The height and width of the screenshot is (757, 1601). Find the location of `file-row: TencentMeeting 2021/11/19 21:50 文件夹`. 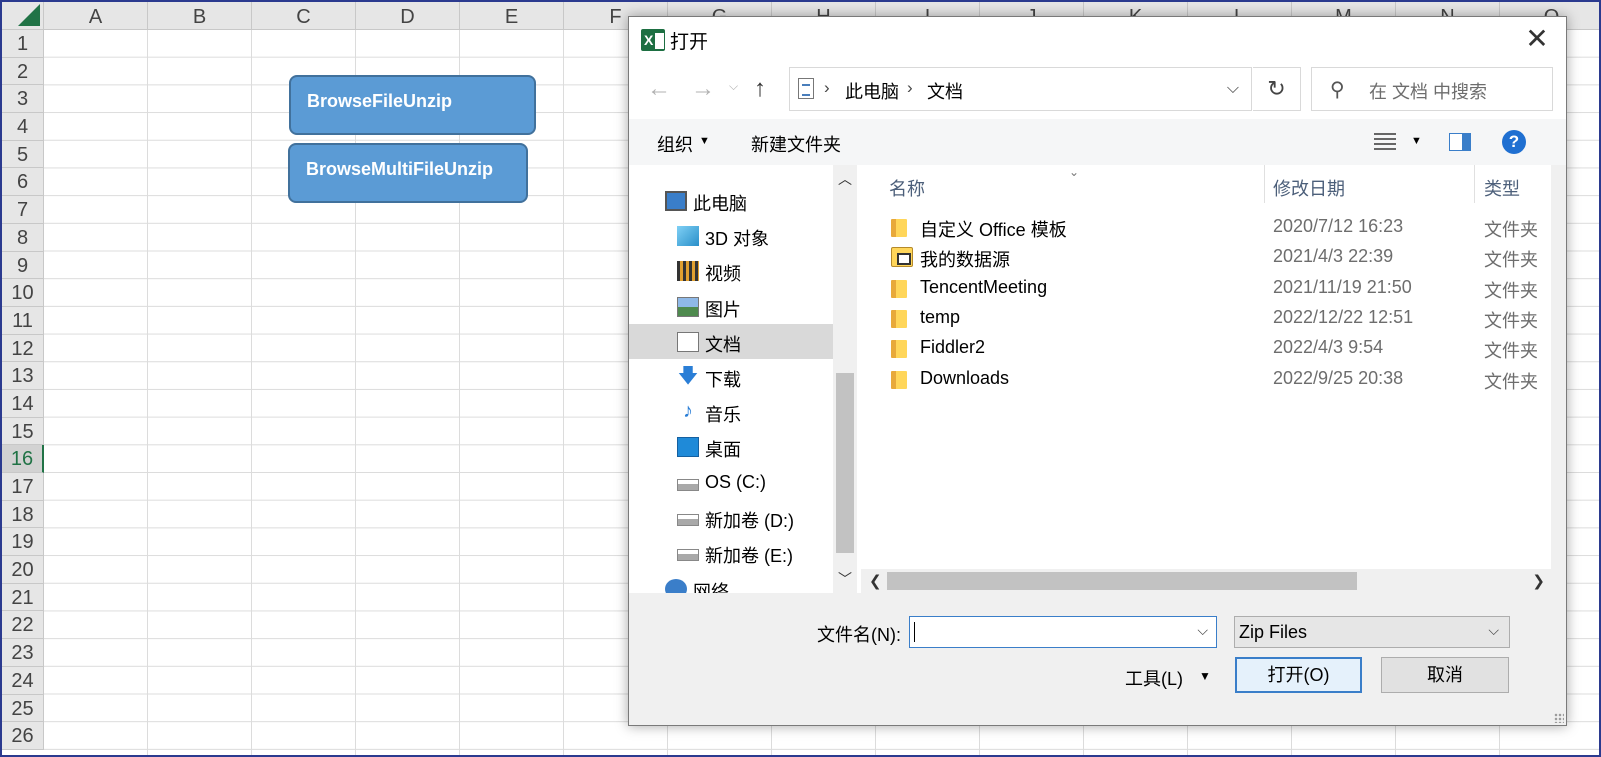

file-row: TencentMeeting 2021/11/19 21:50 文件夹 is located at coordinates (1206, 289).